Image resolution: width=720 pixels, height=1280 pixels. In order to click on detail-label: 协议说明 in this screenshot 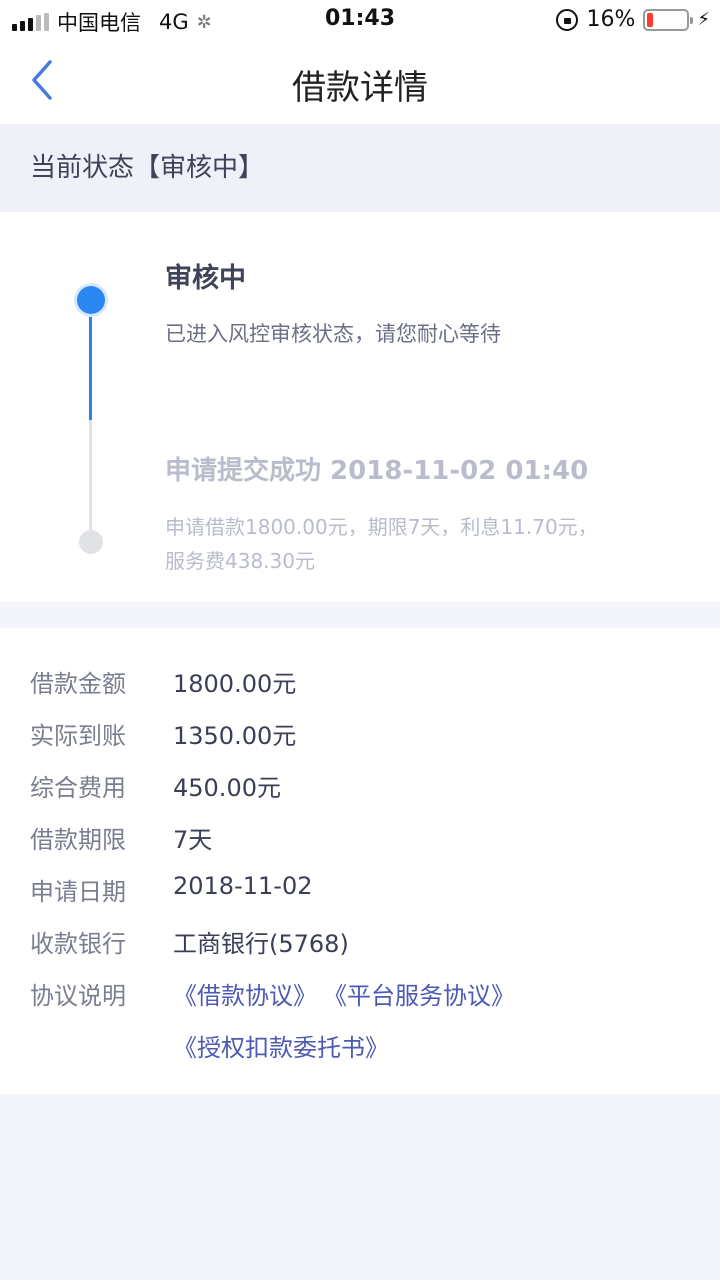, I will do `click(78, 996)`.